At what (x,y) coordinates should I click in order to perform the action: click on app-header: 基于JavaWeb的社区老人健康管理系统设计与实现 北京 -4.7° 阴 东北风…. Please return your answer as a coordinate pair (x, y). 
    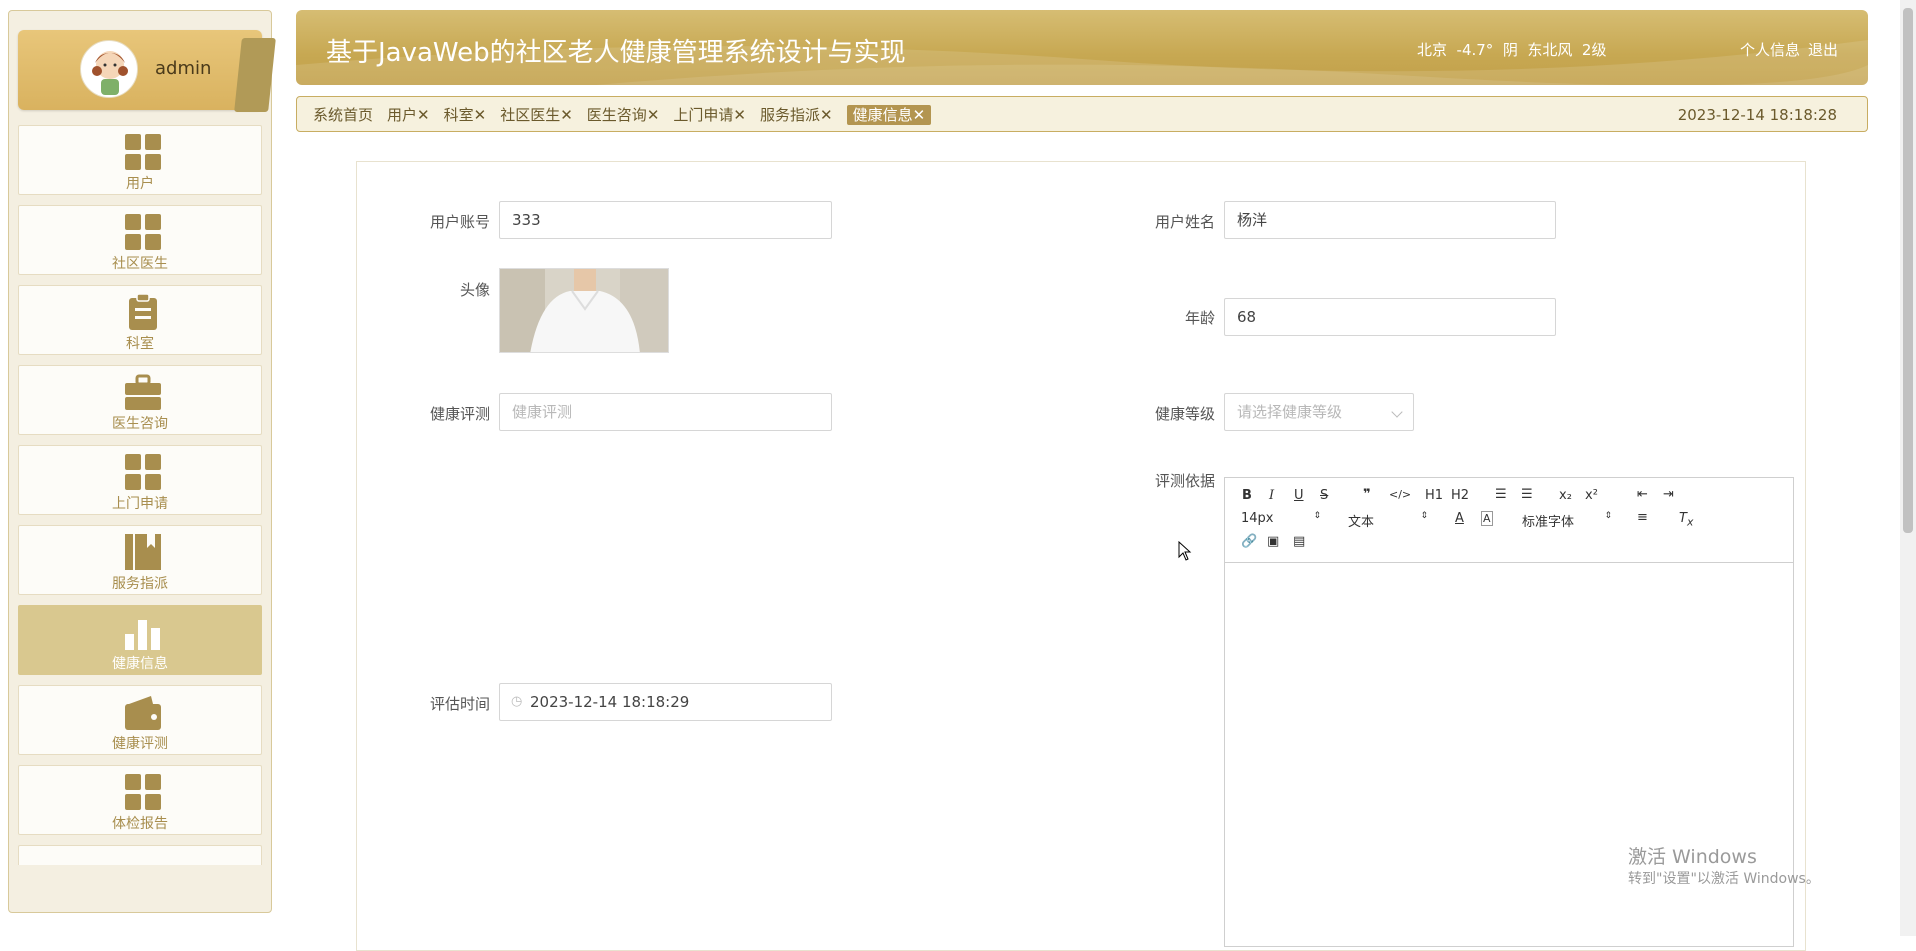
    Looking at the image, I should click on (1082, 47).